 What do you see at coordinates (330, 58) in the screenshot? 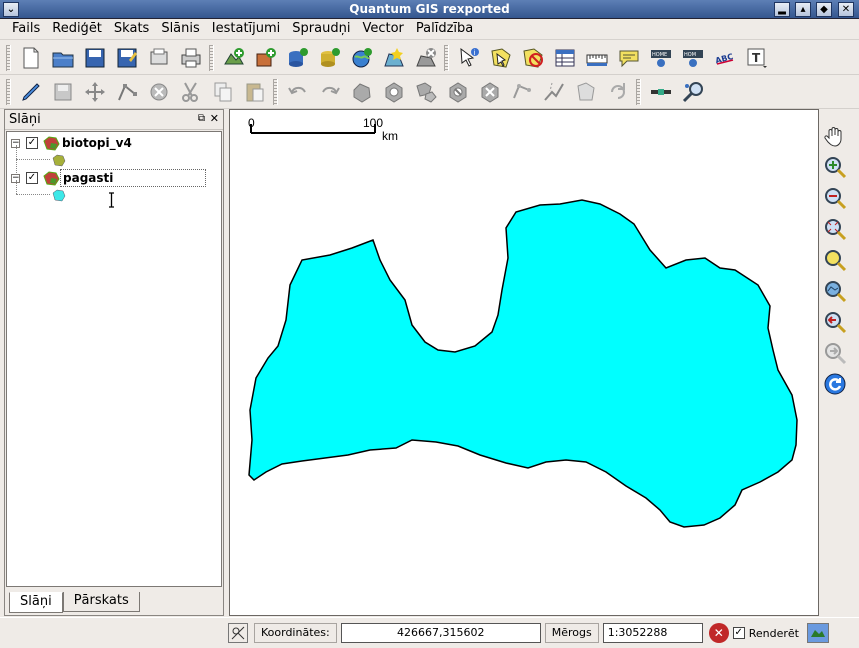
I see `add-spatialite-layer-icon` at bounding box center [330, 58].